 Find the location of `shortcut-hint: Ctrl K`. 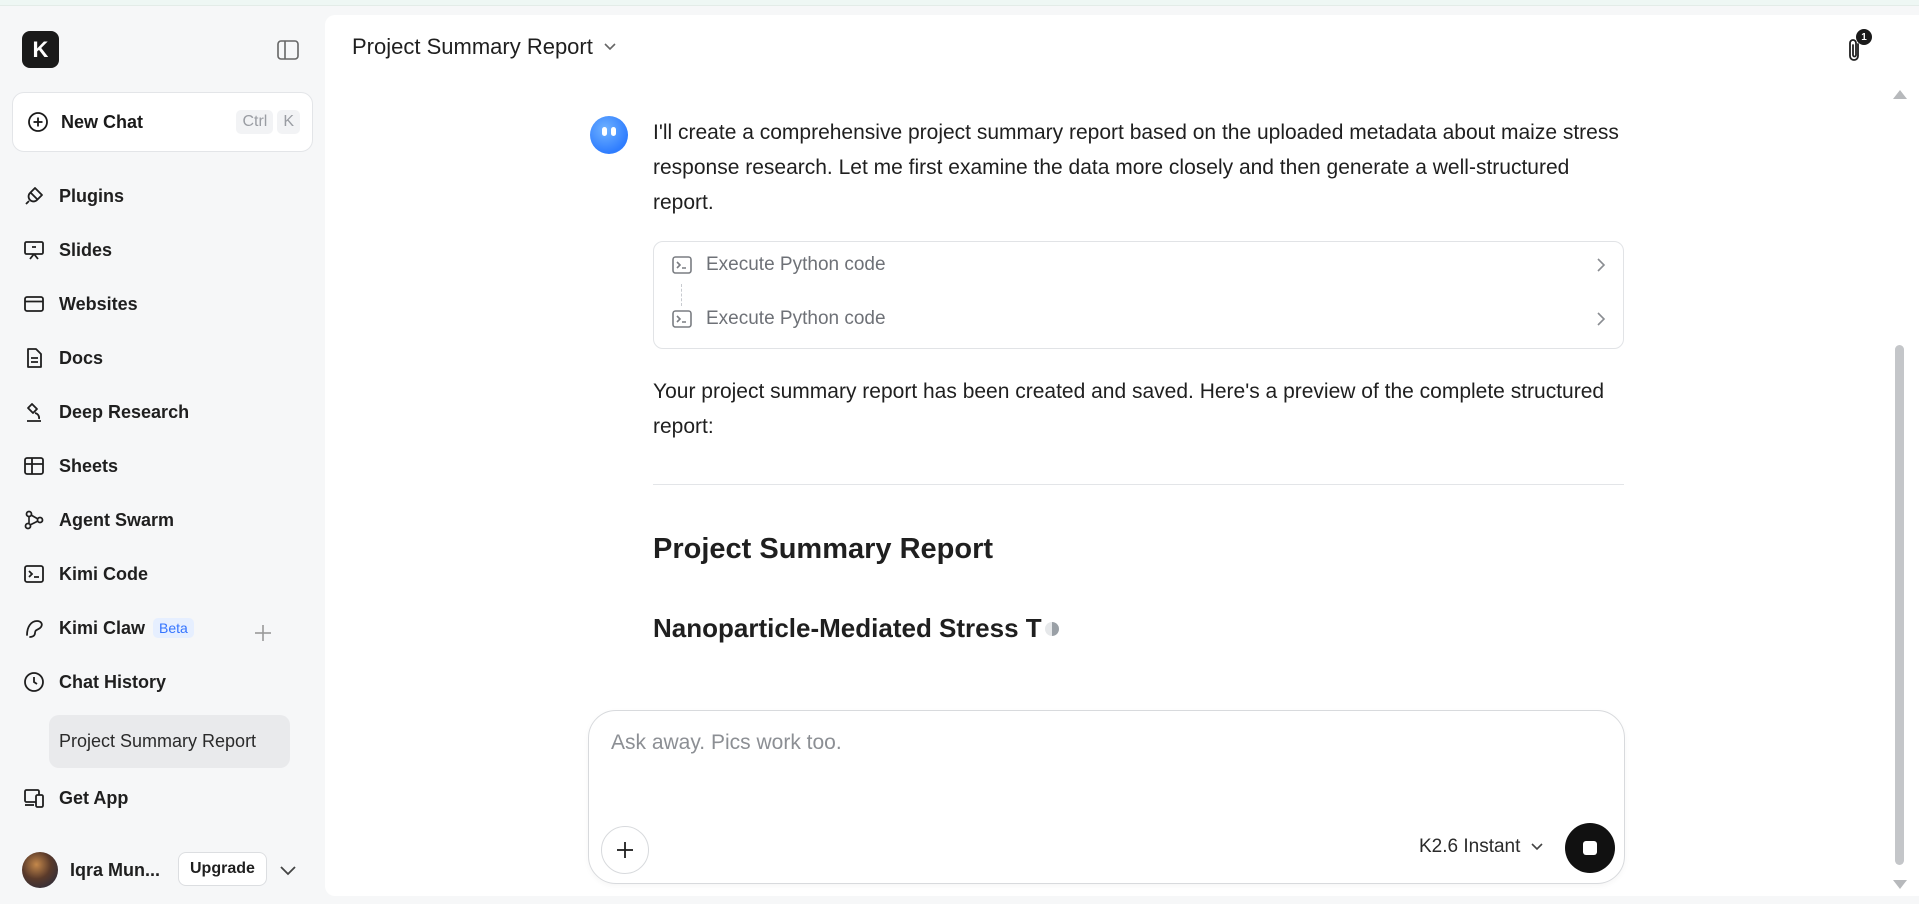

shortcut-hint: Ctrl K is located at coordinates (268, 122).